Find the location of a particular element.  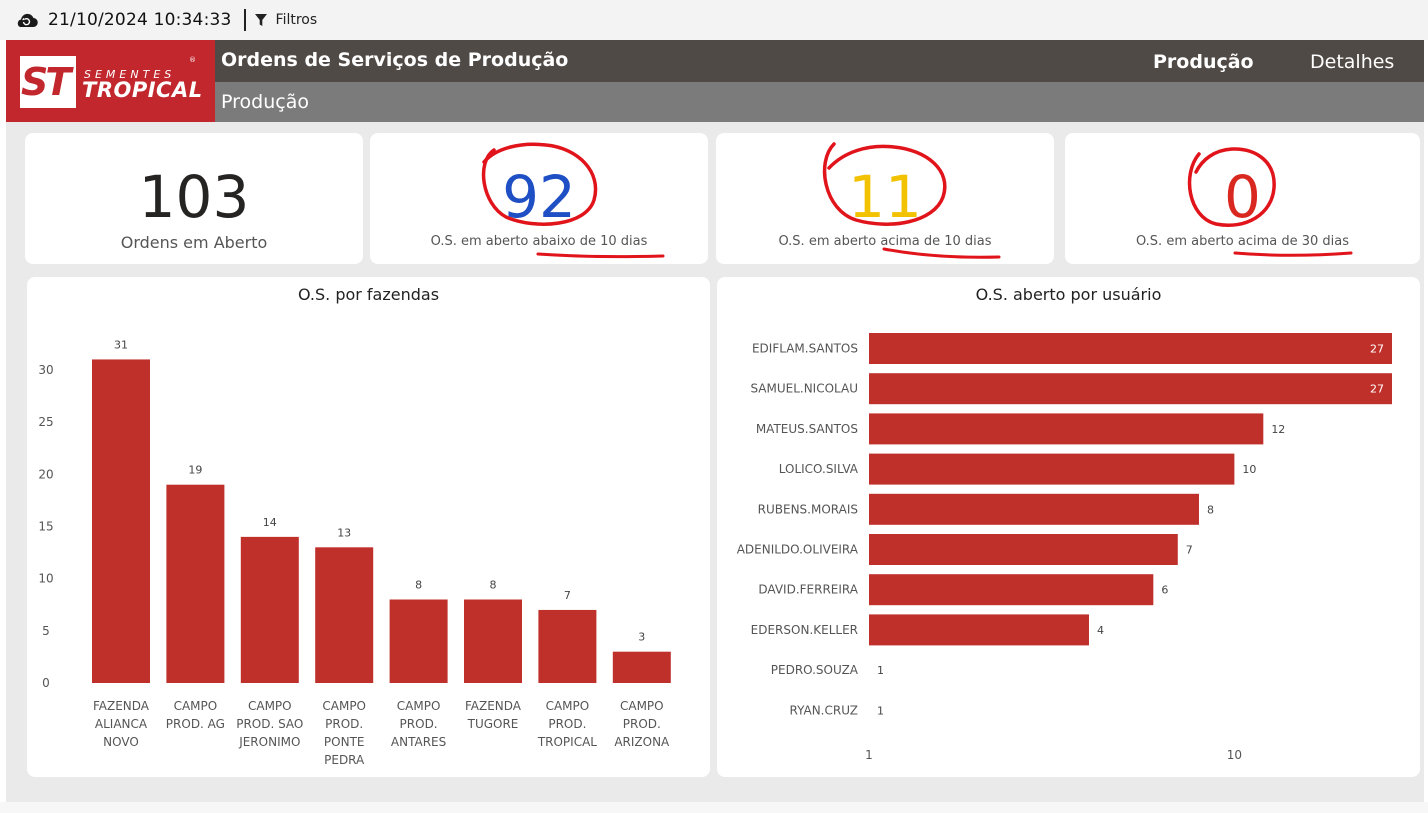

nav-tab-producao: Produção is located at coordinates (1203, 62).